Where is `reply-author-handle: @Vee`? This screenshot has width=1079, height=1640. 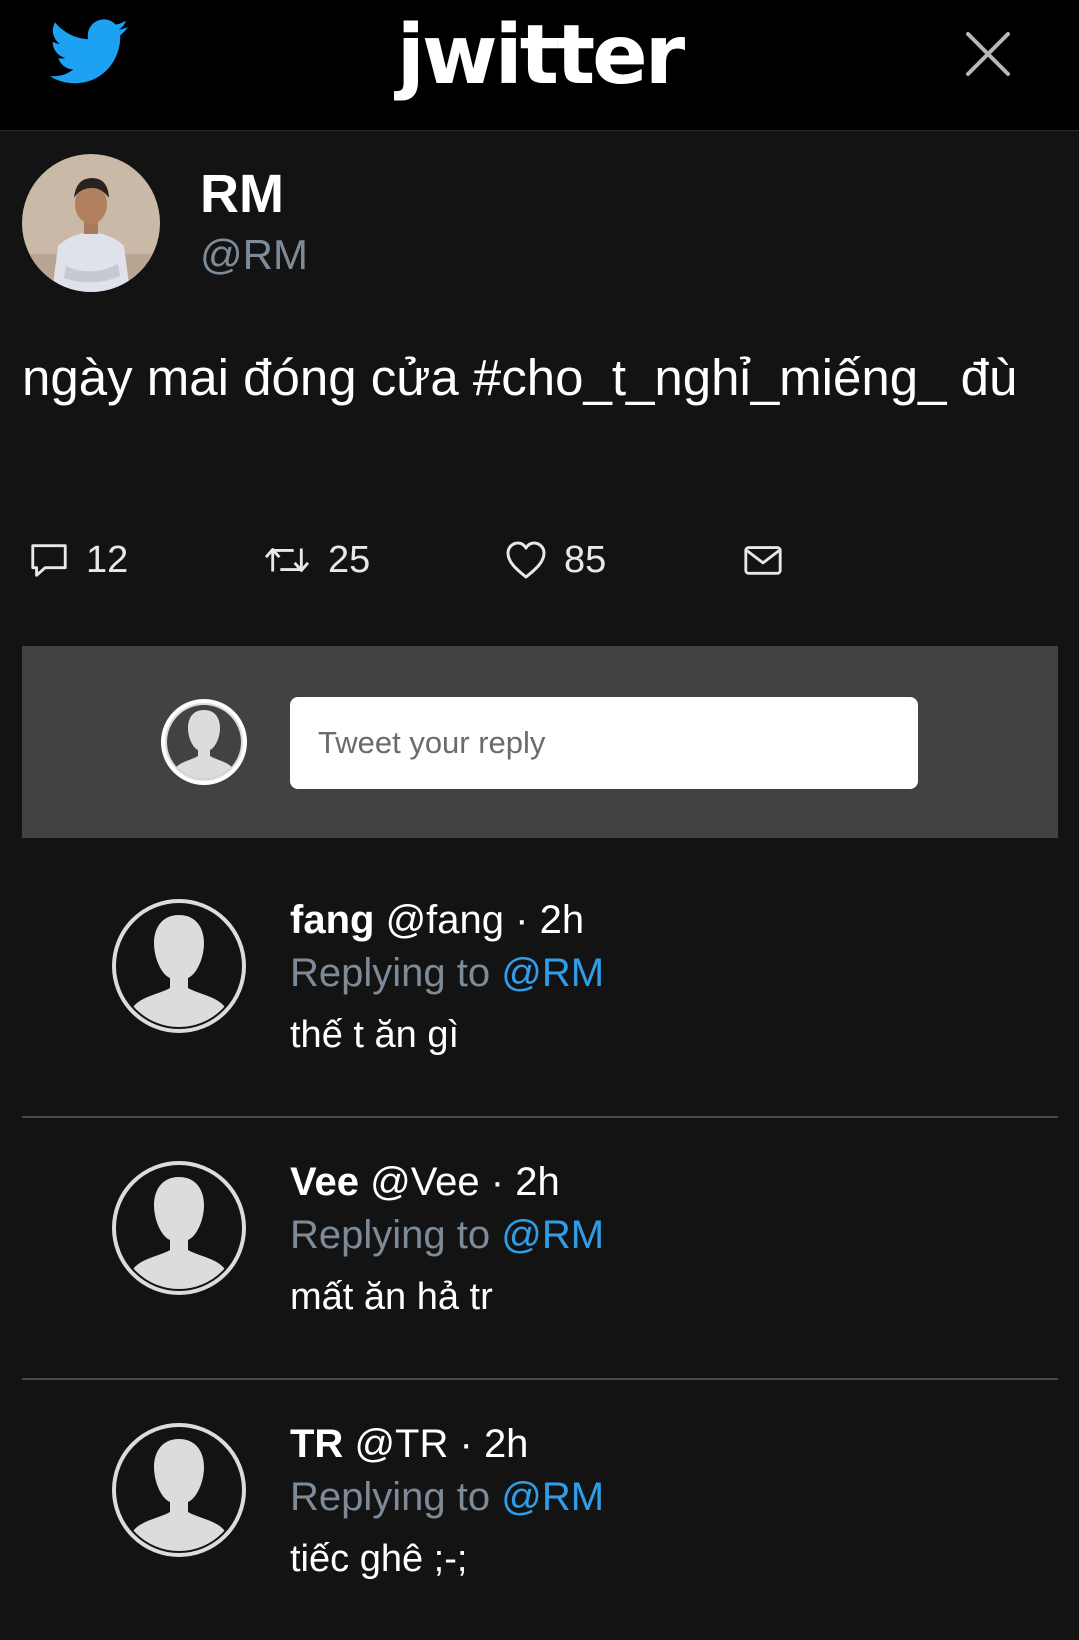
reply-author-handle: @Vee is located at coordinates (425, 1182).